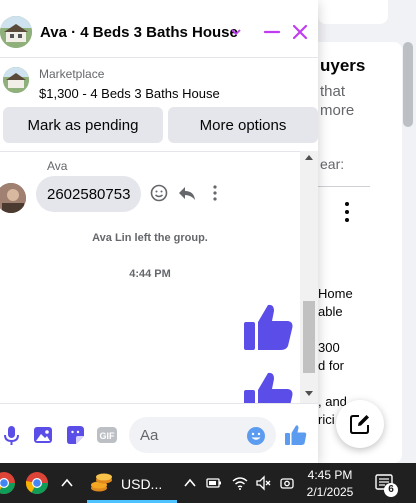  Describe the element at coordinates (330, 492) in the screenshot. I see `clock-date: 2/1/2025` at that location.